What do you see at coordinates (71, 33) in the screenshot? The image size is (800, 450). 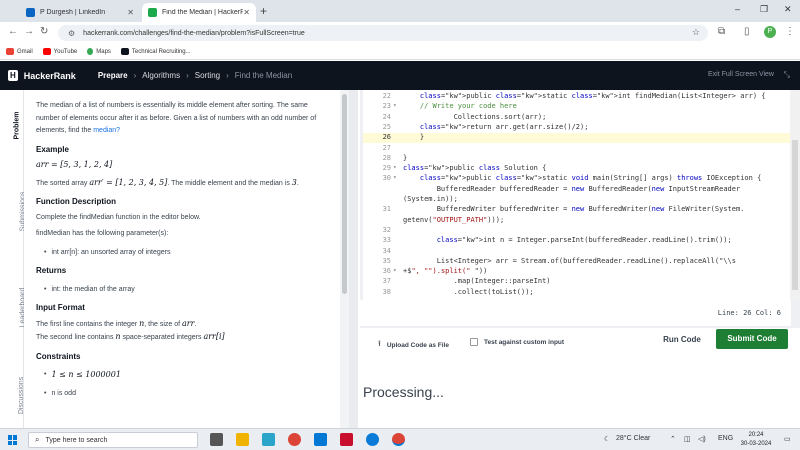 I see `site-info-icon: ⚙` at bounding box center [71, 33].